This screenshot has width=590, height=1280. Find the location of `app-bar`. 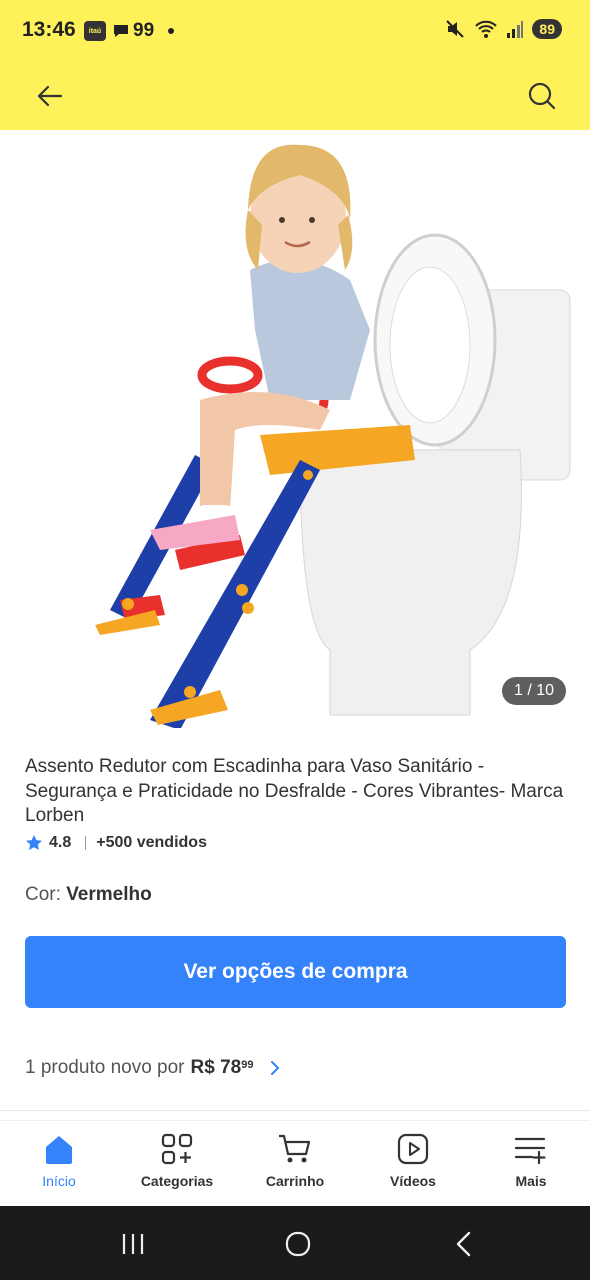

app-bar is located at coordinates (295, 96).